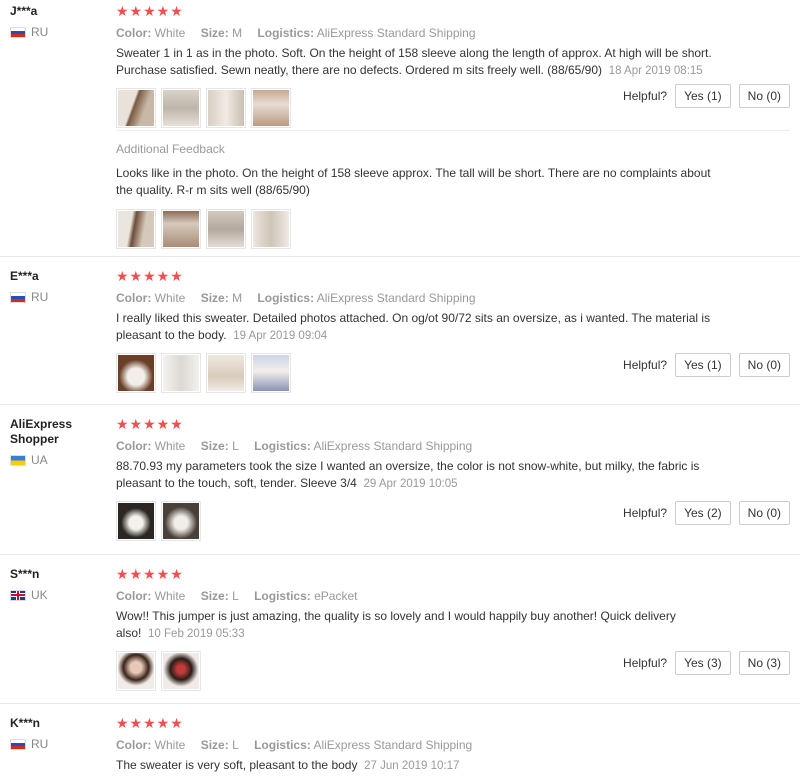 Image resolution: width=800 pixels, height=778 pixels. What do you see at coordinates (237, 298) in the screenshot?
I see `size-value: M` at bounding box center [237, 298].